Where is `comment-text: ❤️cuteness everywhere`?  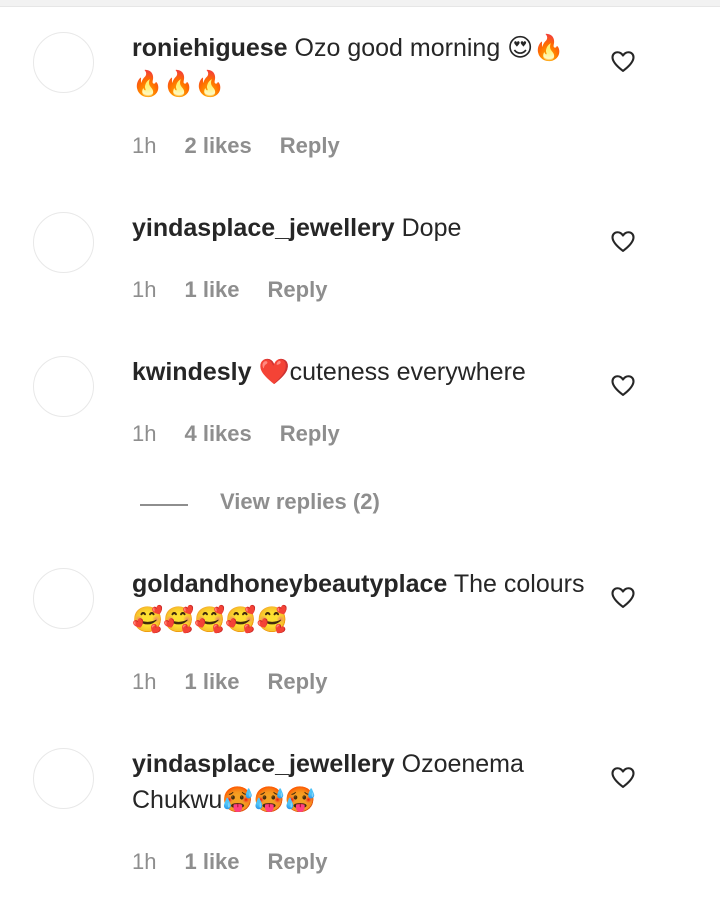 comment-text: ❤️cuteness everywhere is located at coordinates (392, 372).